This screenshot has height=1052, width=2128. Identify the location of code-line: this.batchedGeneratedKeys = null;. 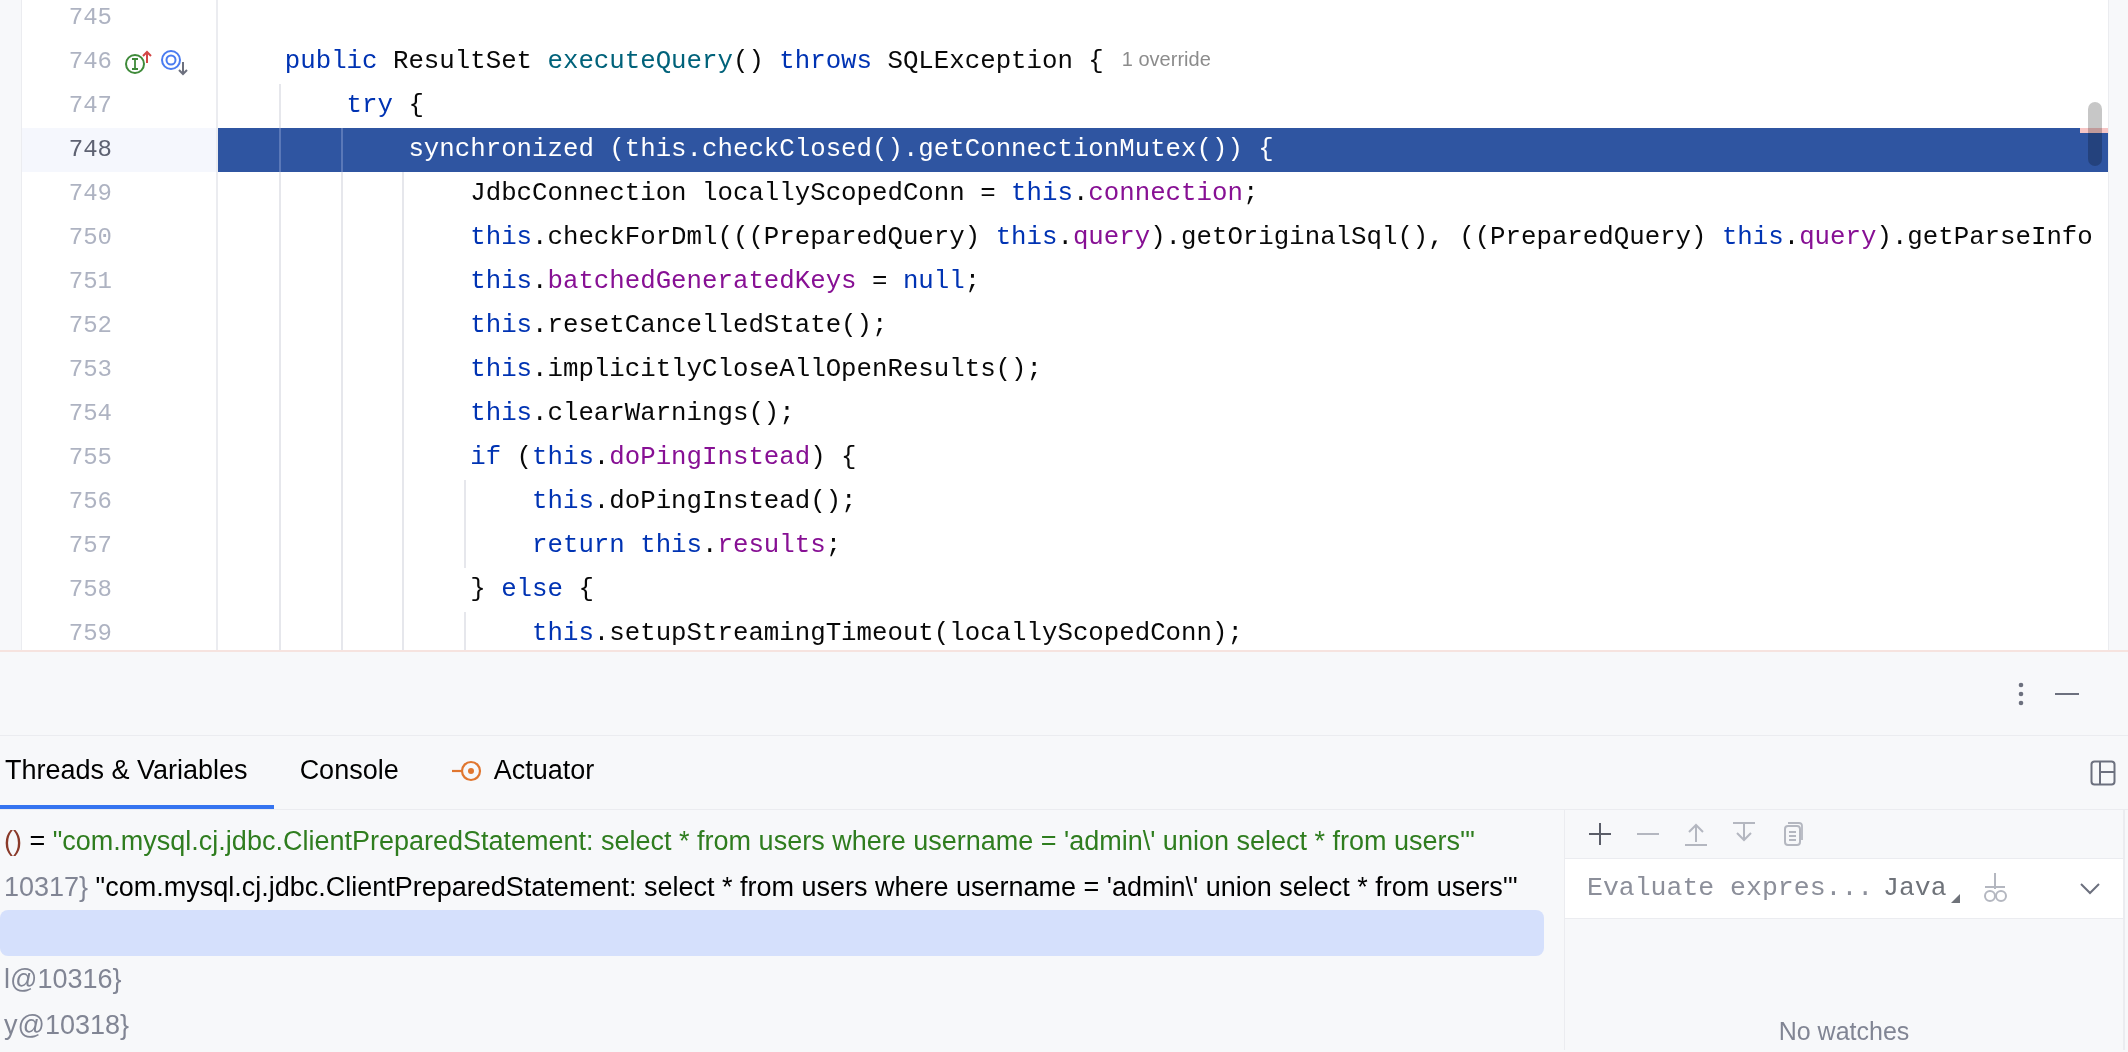
(725, 281).